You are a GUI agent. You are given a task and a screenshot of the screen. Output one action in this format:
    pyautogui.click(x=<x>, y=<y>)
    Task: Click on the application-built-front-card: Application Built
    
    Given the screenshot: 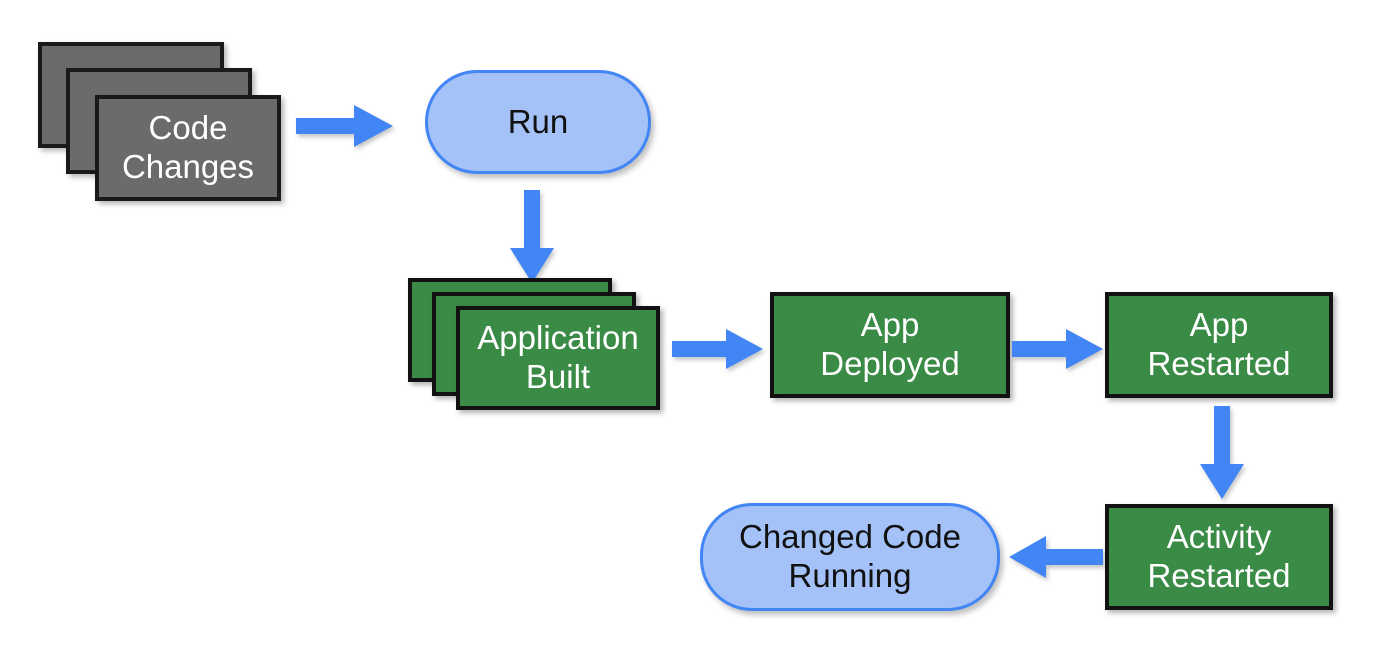 What is the action you would take?
    pyautogui.click(x=558, y=358)
    